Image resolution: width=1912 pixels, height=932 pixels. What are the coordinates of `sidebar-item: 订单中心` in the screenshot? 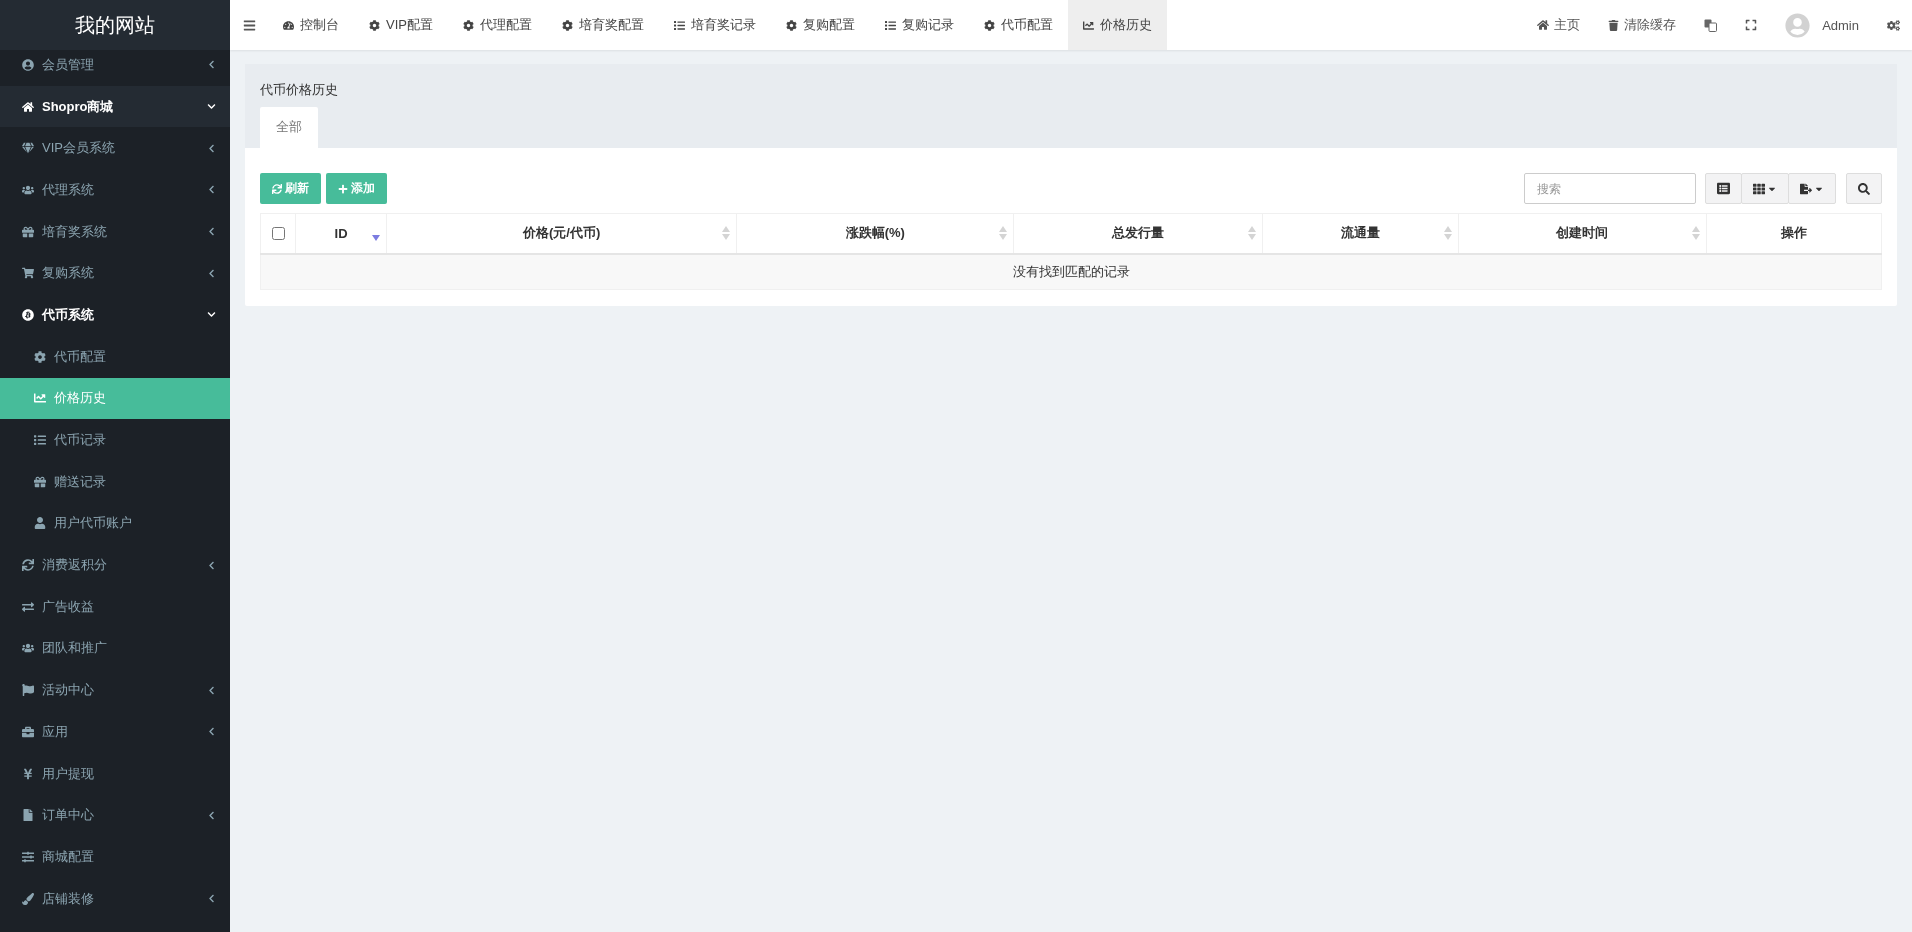 It's located at (115, 815).